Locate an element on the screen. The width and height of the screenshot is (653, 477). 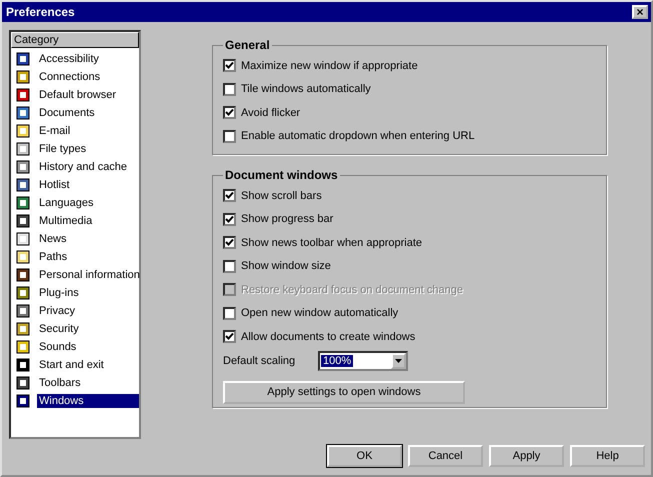
dialog-button: Help is located at coordinates (607, 456).